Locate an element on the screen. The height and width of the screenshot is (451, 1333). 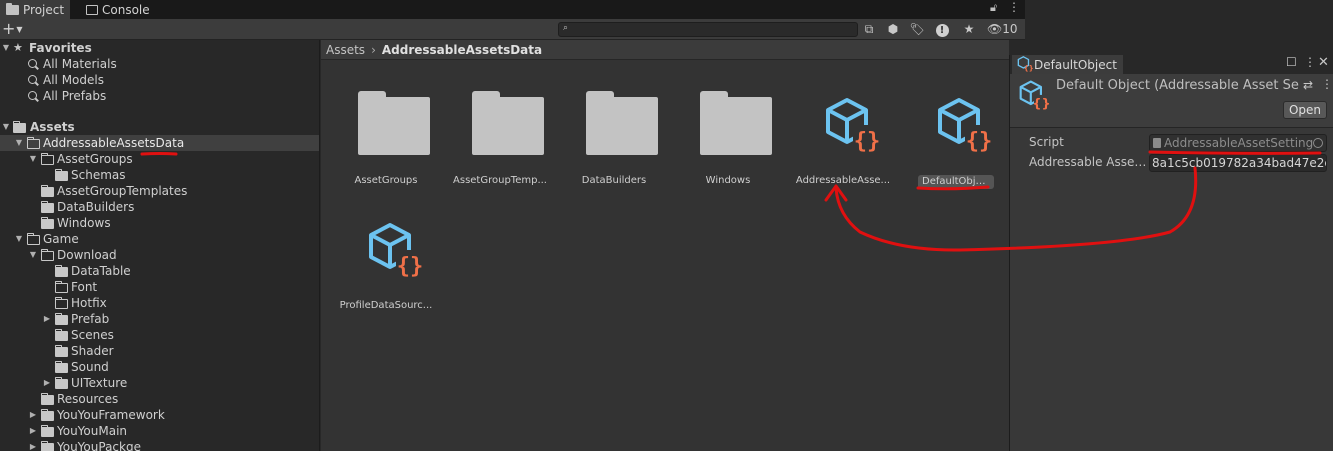
tab-project: Project is located at coordinates (35, 9).